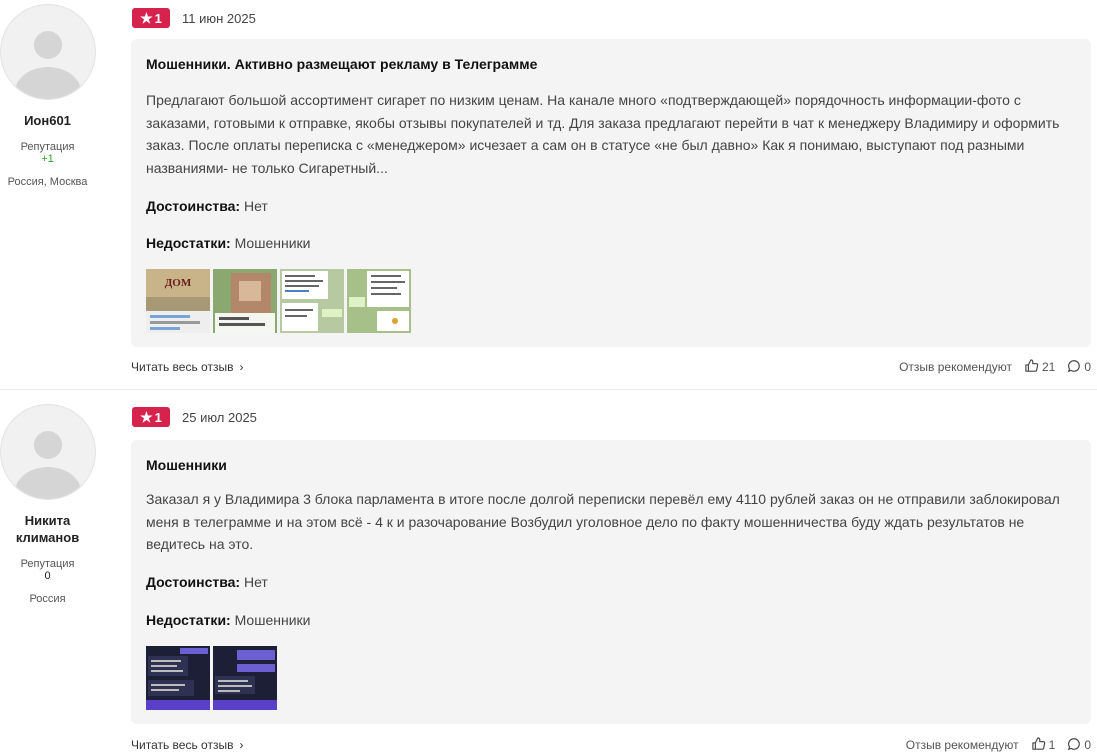 This screenshot has height=755, width=1097. Describe the element at coordinates (548, 389) in the screenshot. I see `divider` at that location.